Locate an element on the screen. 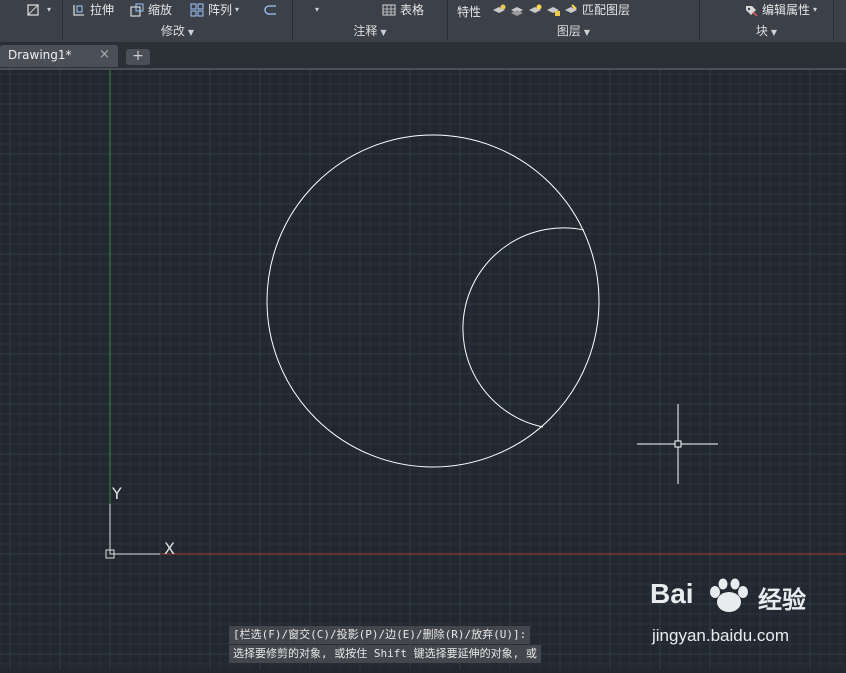 The image size is (846, 673). offset-button is located at coordinates (273, 10).